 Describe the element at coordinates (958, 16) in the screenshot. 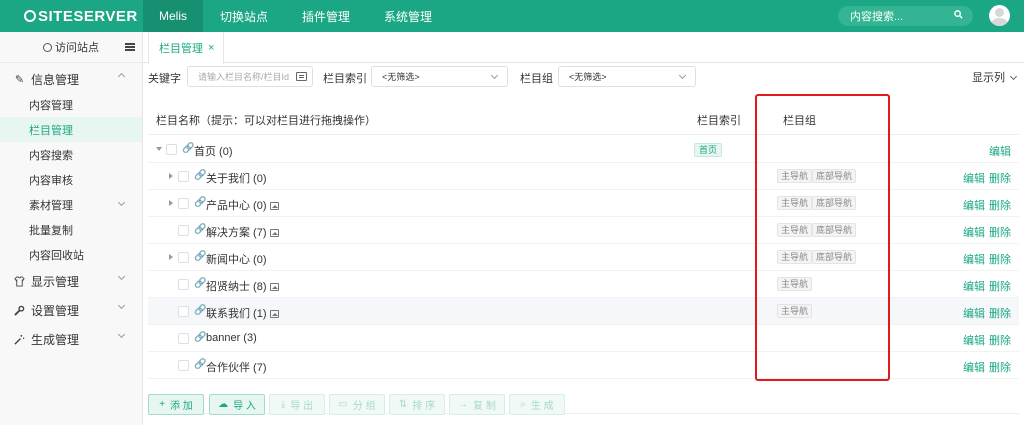

I see `search-icon` at that location.